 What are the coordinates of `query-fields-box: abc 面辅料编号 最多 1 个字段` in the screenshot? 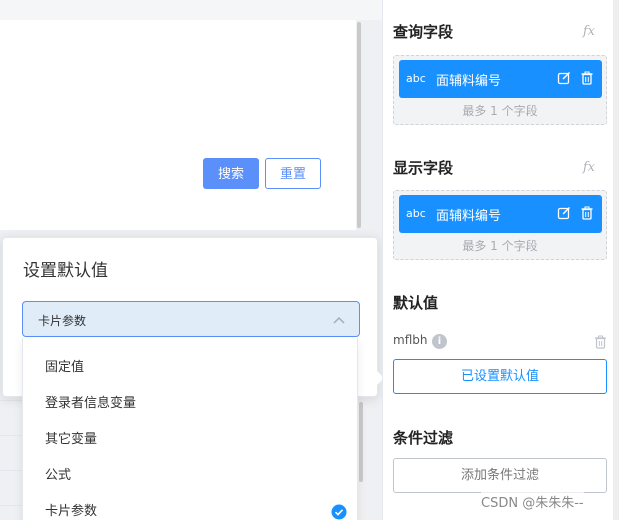 It's located at (500, 90).